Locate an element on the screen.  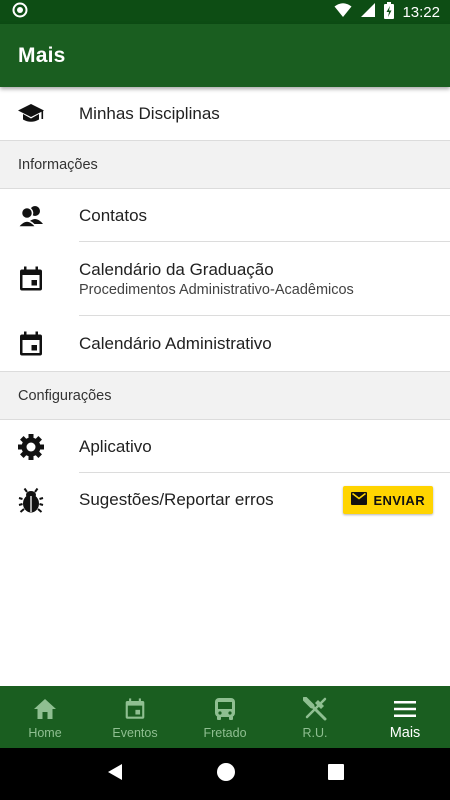
bottom-navigation: Home Eventos Fretado R.U. Mais is located at coordinates (225, 717).